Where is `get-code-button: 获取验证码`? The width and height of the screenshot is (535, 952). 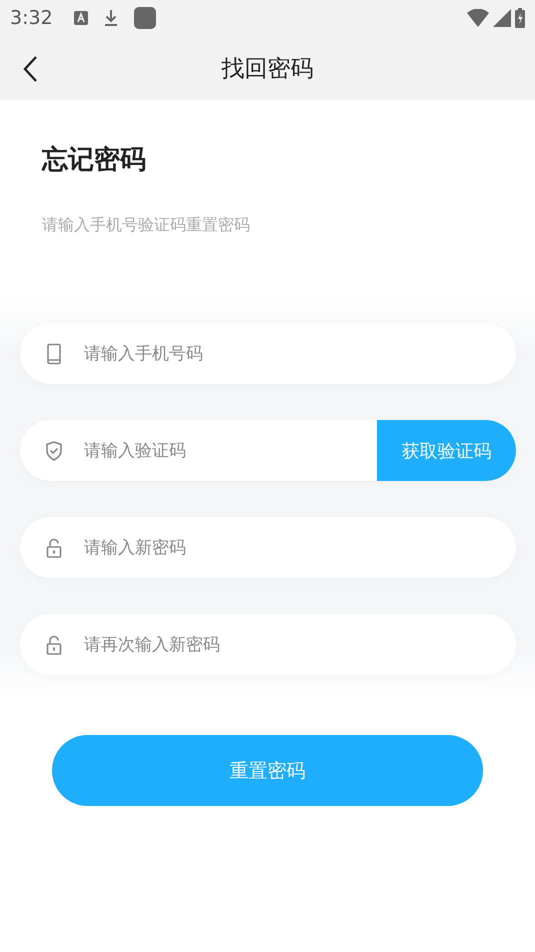 get-code-button: 获取验证码 is located at coordinates (446, 450).